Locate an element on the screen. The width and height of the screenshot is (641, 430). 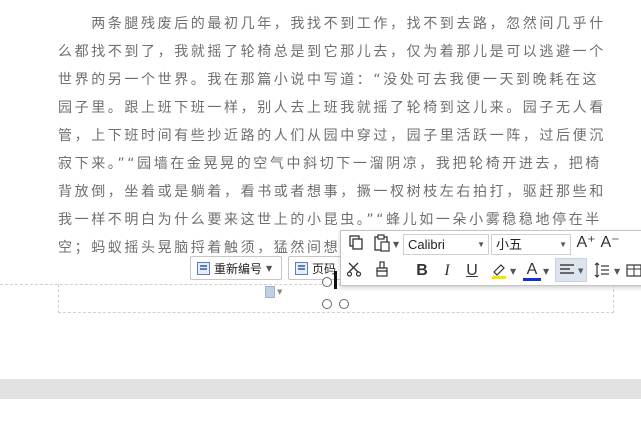
shrink-font-button: A⁻ is located at coordinates (610, 243).